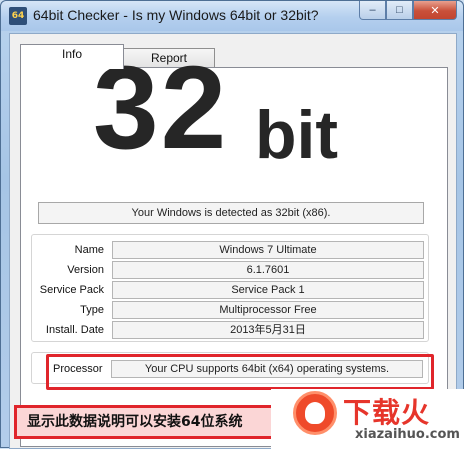 The height and width of the screenshot is (449, 464). Describe the element at coordinates (268, 290) in the screenshot. I see `detail-value: Service Pack 1` at that location.